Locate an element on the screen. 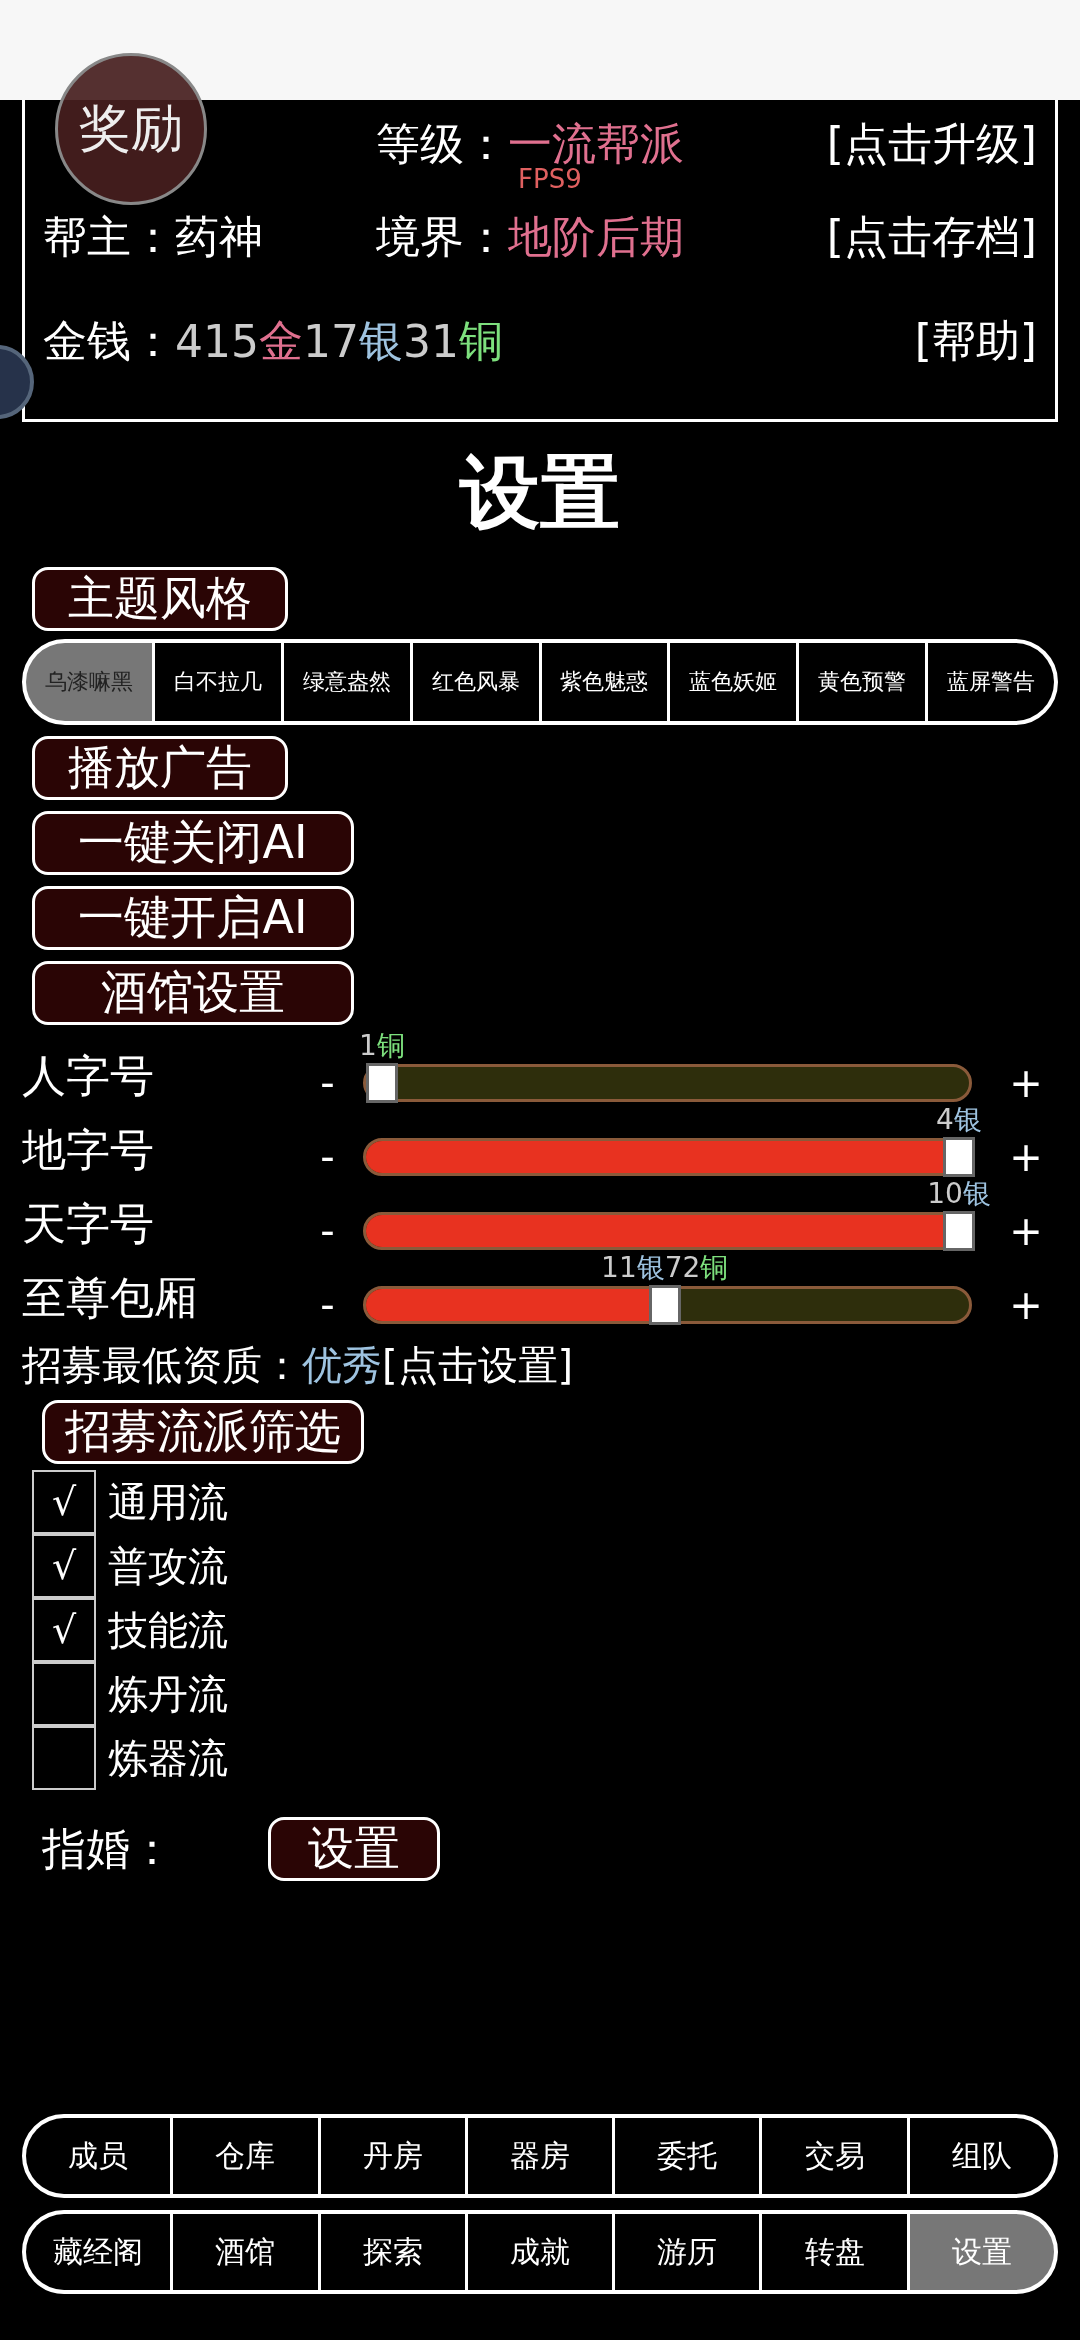 This screenshot has height=2340, width=1080. nav-tab: 藏经阁 is located at coordinates (98, 2252).